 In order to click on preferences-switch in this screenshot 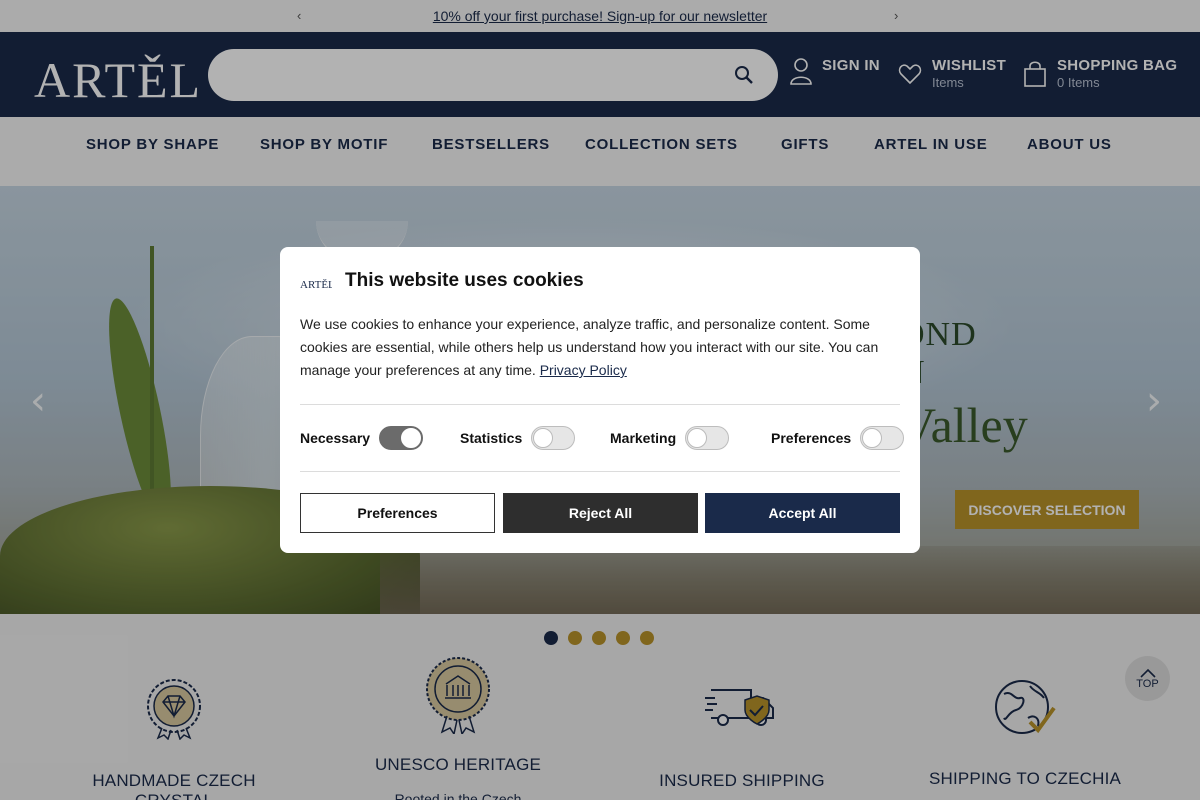, I will do `click(882, 438)`.